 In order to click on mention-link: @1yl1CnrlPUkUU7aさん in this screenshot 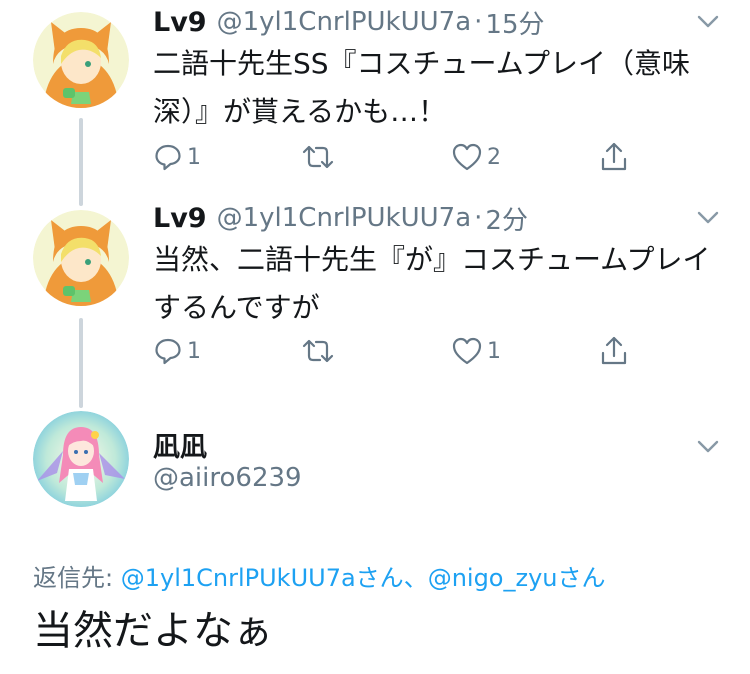, I will do `click(262, 578)`.